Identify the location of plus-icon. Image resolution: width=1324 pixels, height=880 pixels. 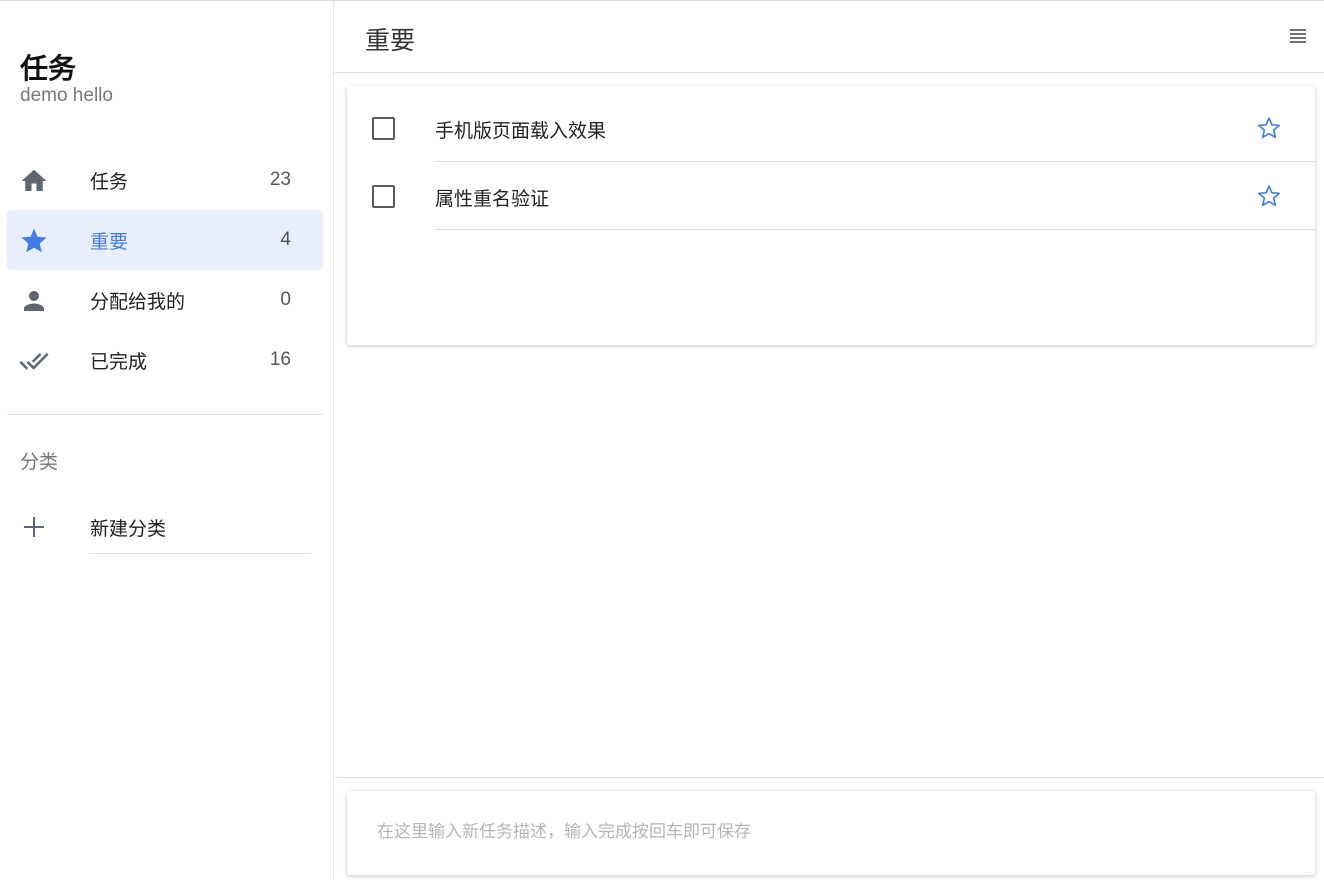
(34, 527).